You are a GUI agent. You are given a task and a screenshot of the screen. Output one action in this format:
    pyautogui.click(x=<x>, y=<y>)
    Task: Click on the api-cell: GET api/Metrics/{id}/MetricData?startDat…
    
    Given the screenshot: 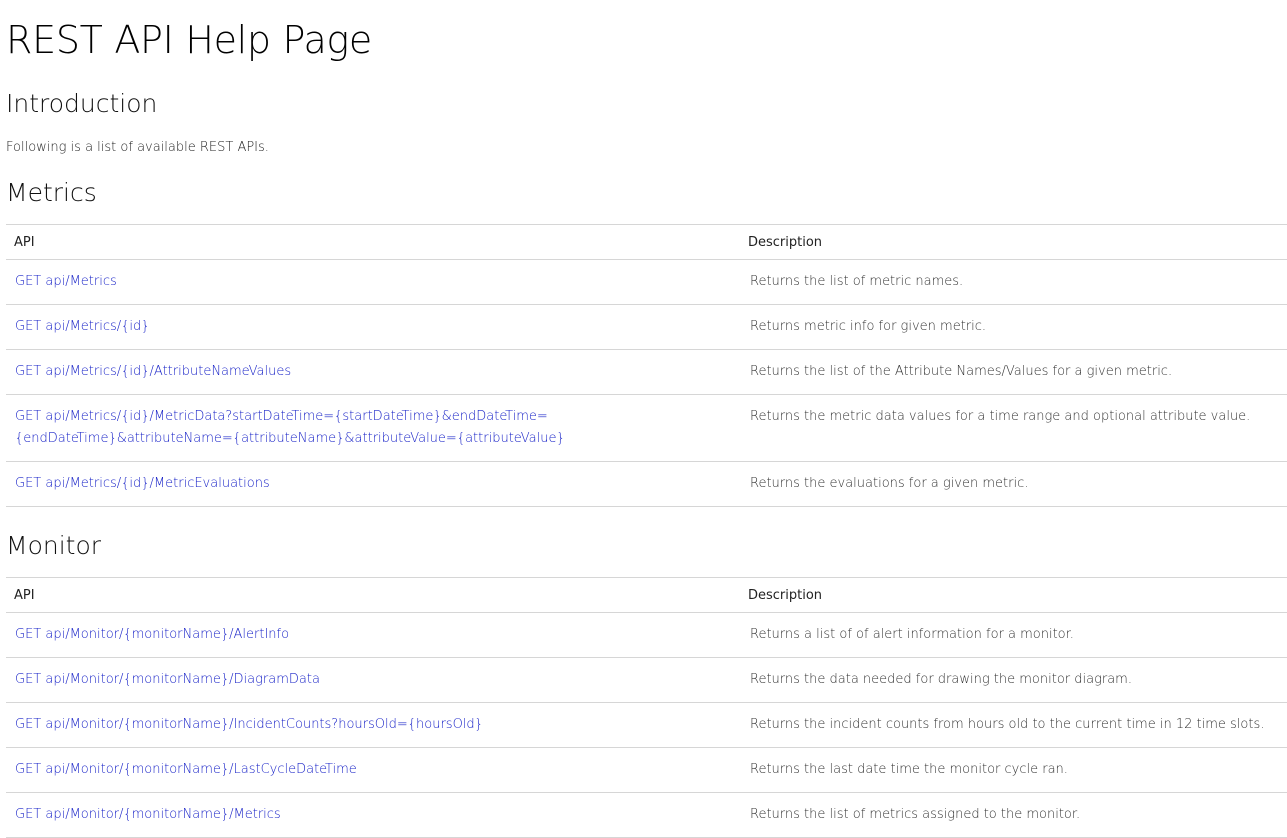 What is the action you would take?
    pyautogui.click(x=377, y=428)
    